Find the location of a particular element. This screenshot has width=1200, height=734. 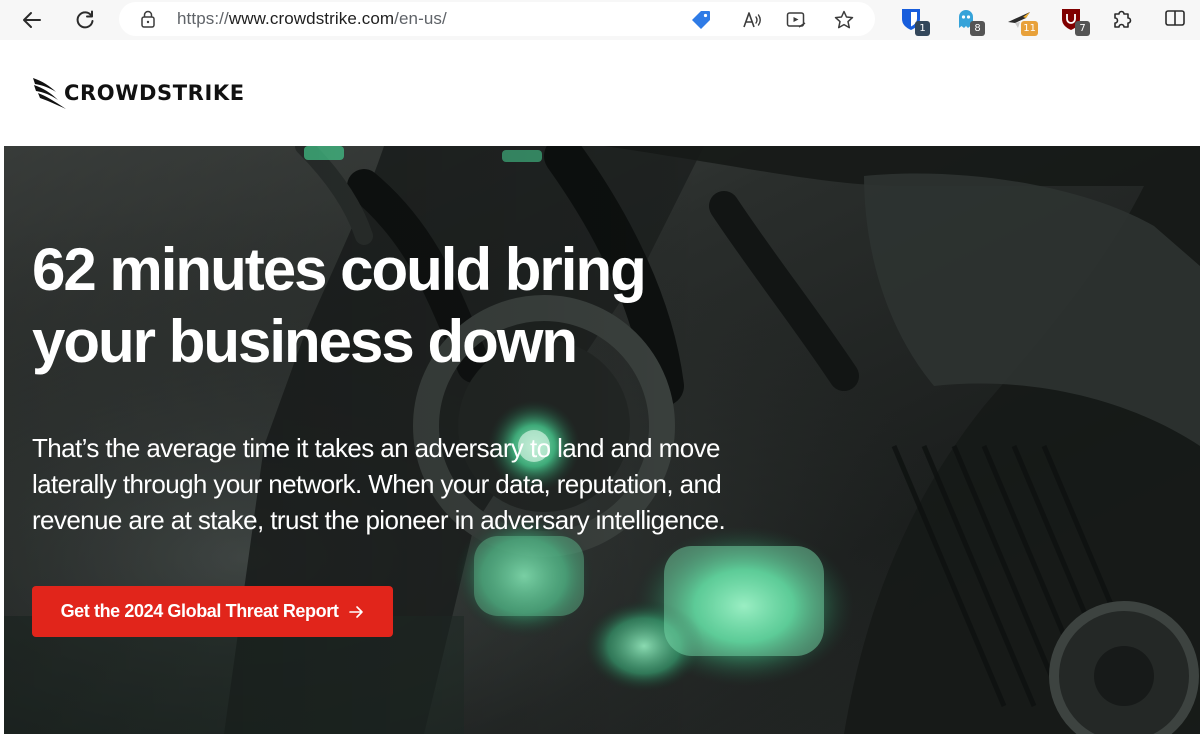

split-screen-icon is located at coordinates (1175, 18).